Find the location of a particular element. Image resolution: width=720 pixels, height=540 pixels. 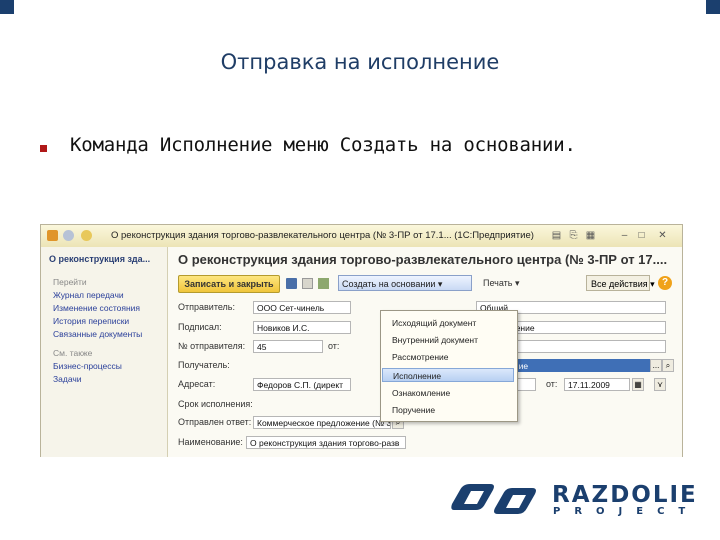

bullet-marker is located at coordinates (43, 148).